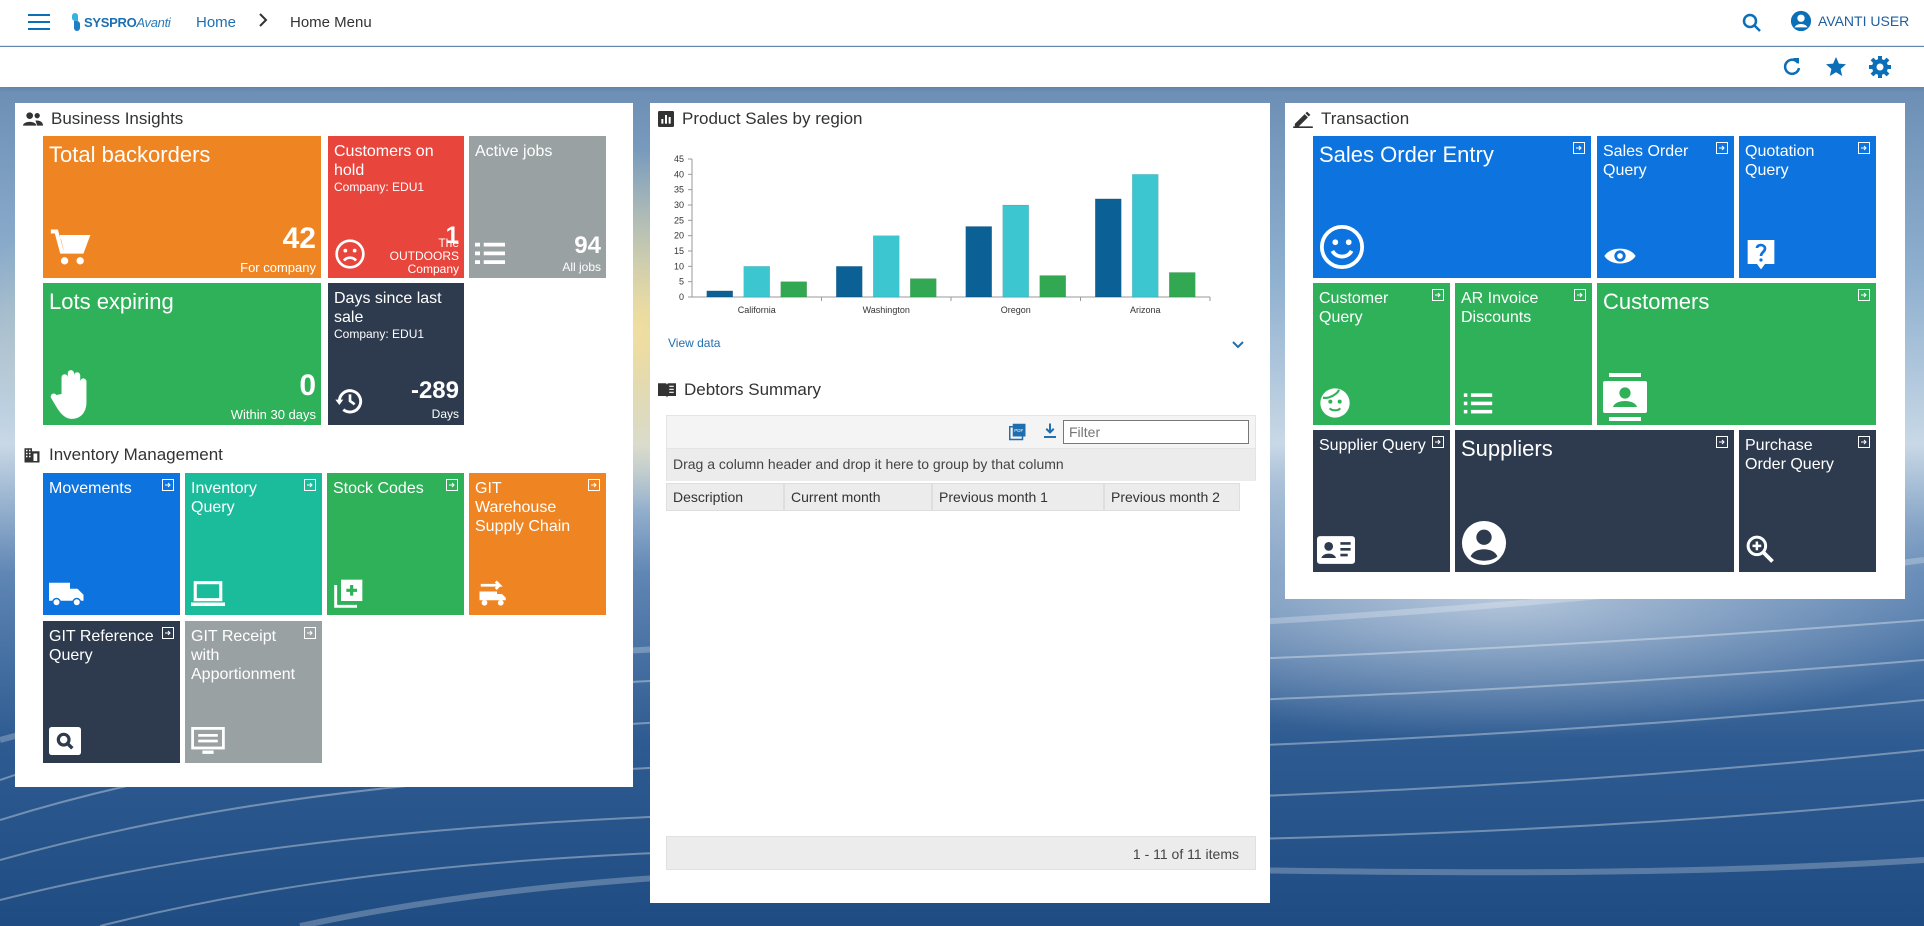  What do you see at coordinates (1807, 501) in the screenshot?
I see `tile-purchase-order-query: Purchase Order Query` at bounding box center [1807, 501].